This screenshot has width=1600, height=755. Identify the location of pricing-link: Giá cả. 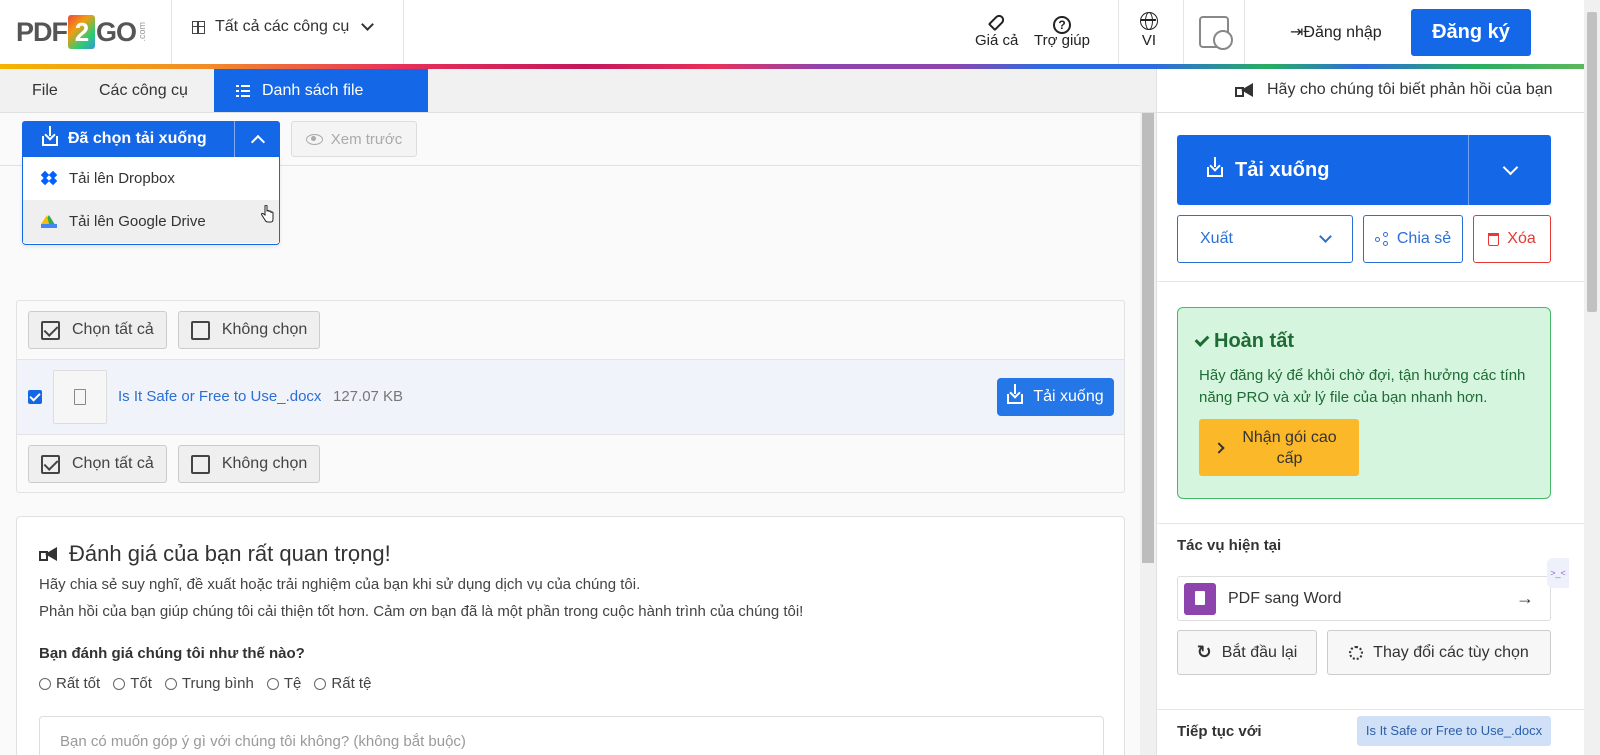
(996, 29).